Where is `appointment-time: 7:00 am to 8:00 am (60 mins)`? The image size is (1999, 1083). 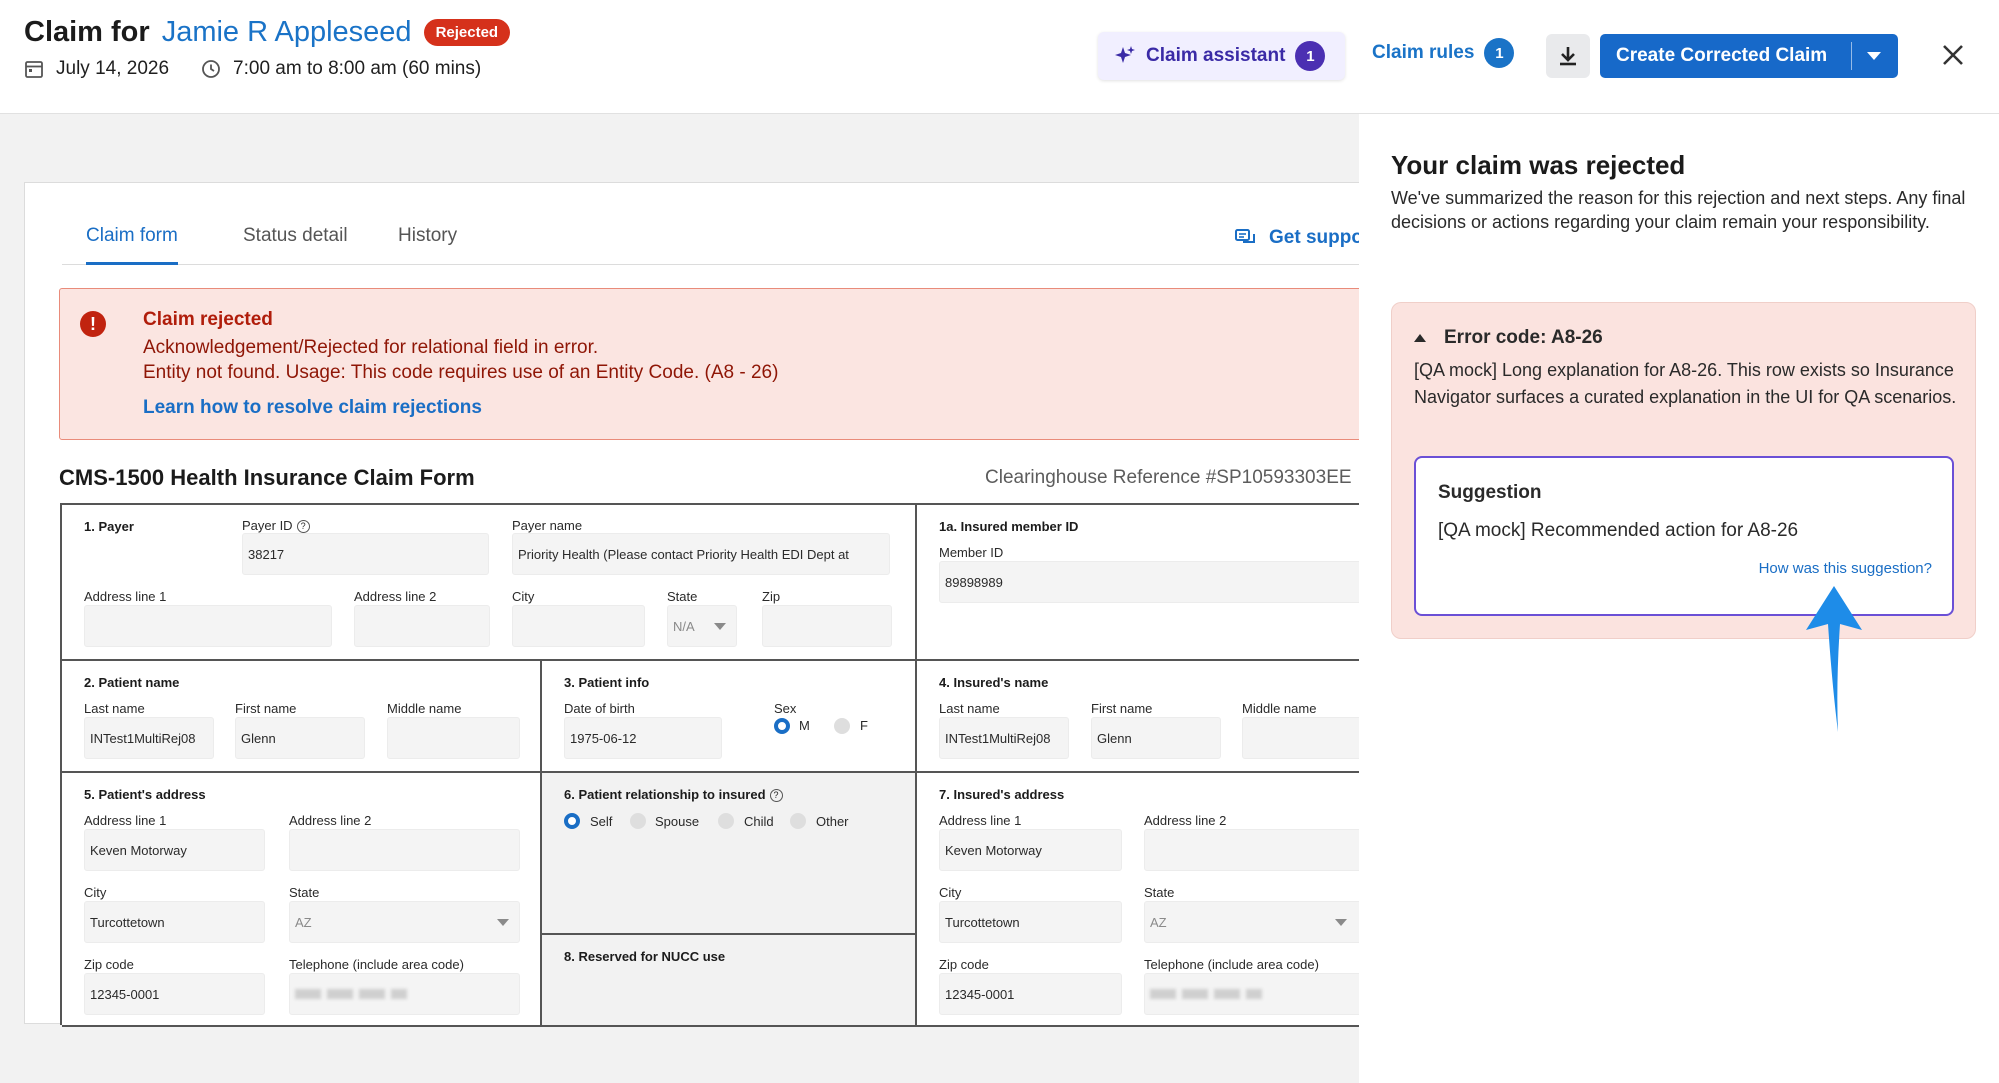
appointment-time: 7:00 am to 8:00 am (60 mins) is located at coordinates (357, 68).